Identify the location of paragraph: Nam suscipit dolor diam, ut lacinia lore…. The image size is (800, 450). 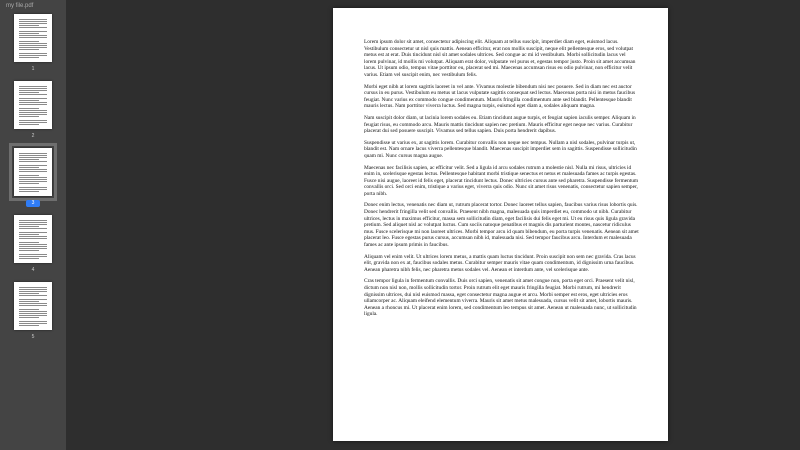
(500, 124).